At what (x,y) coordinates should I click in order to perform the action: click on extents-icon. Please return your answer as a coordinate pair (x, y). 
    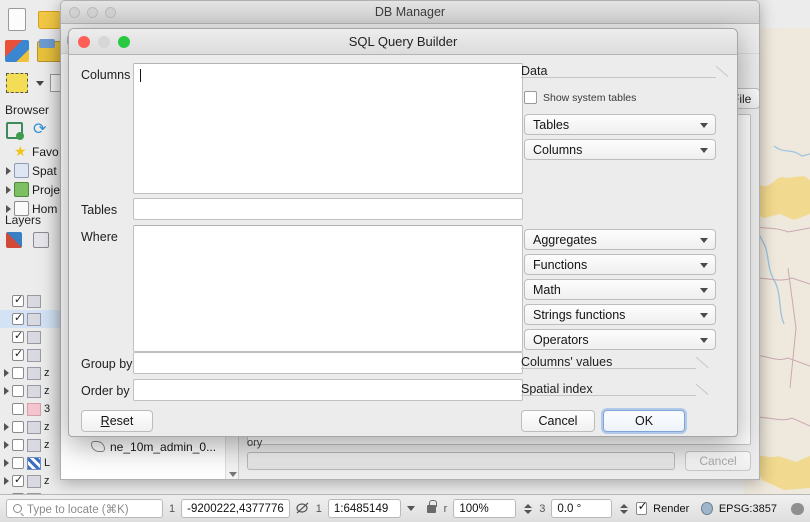
    Looking at the image, I should click on (303, 508).